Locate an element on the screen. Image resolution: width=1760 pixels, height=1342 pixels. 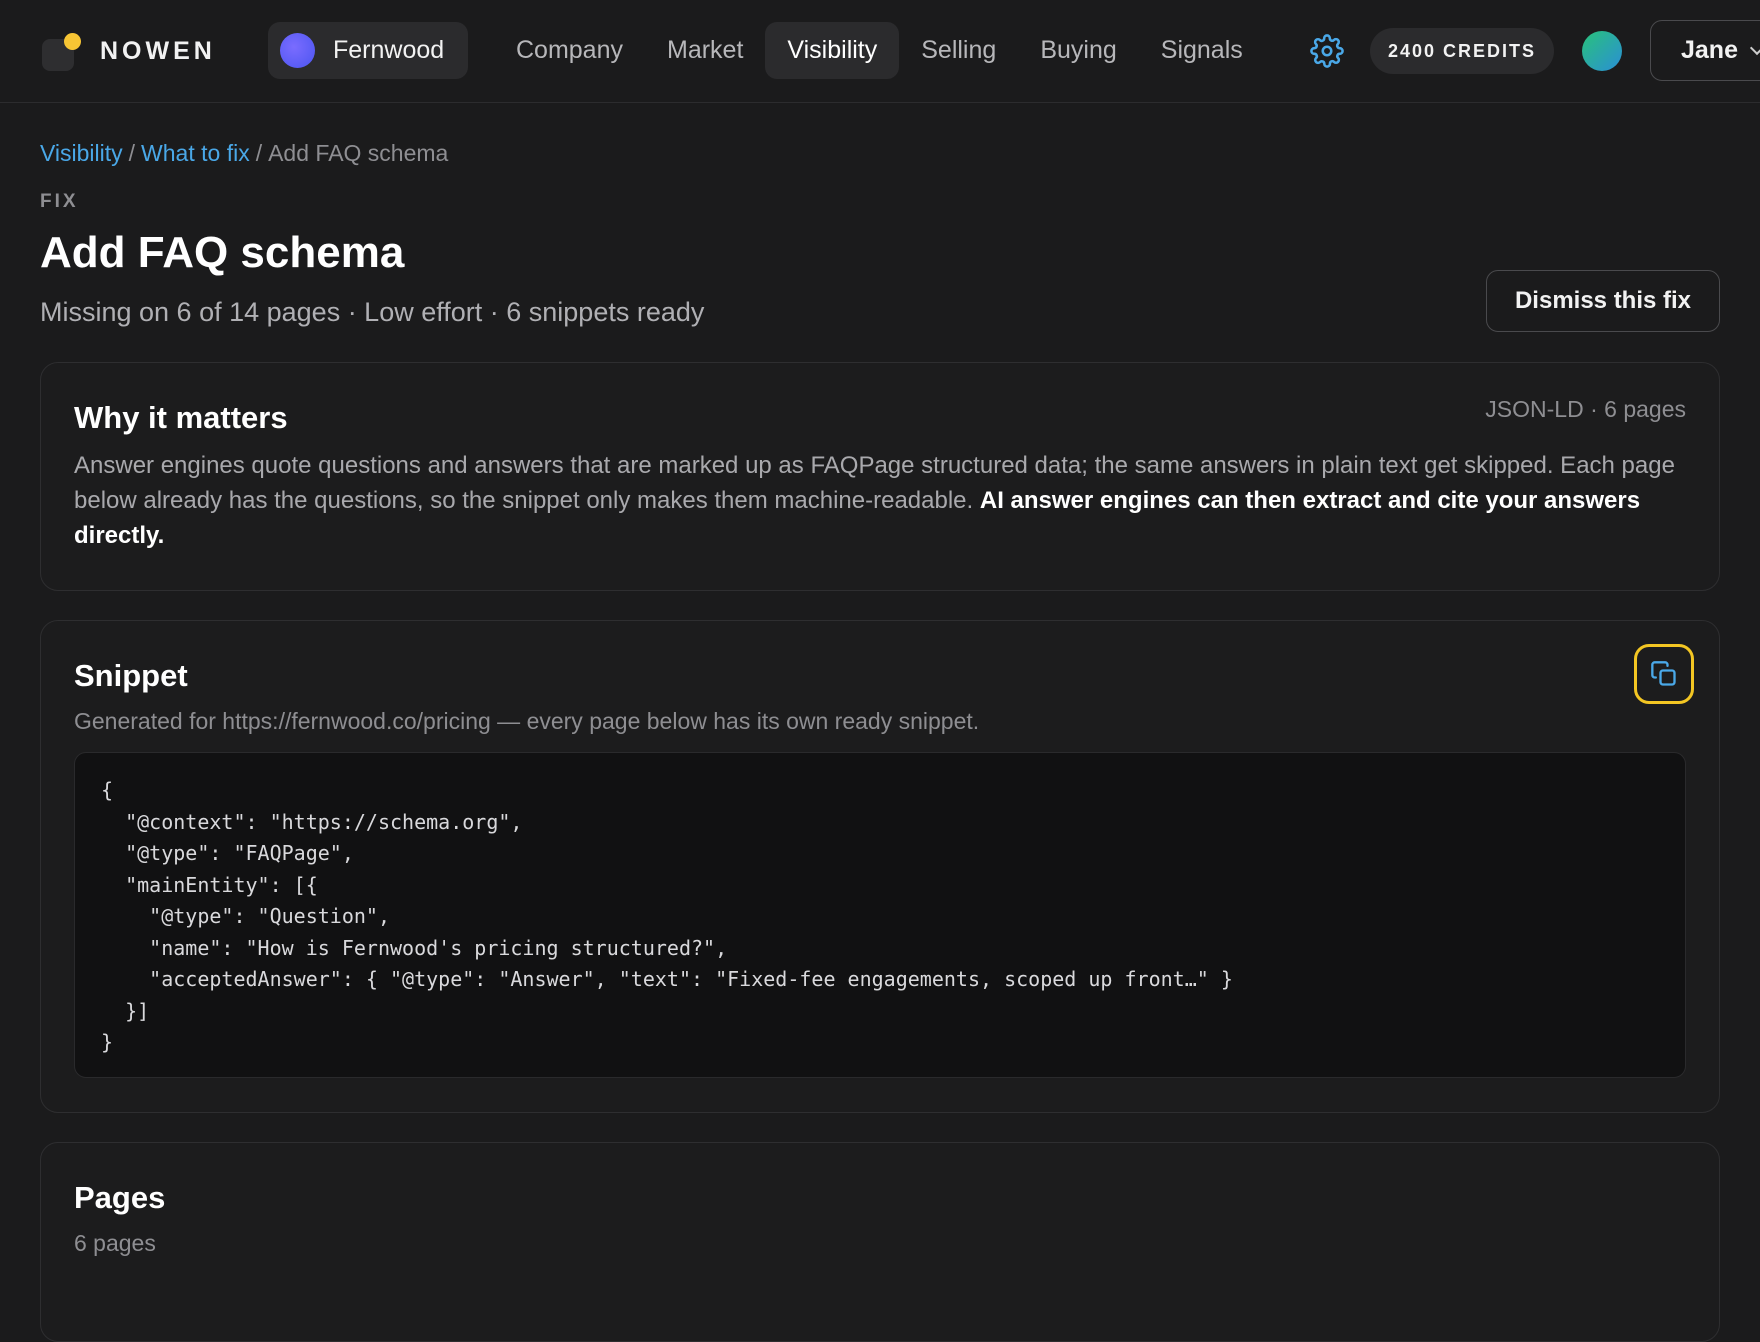
snippet-card-title: Snippet is located at coordinates (131, 675).